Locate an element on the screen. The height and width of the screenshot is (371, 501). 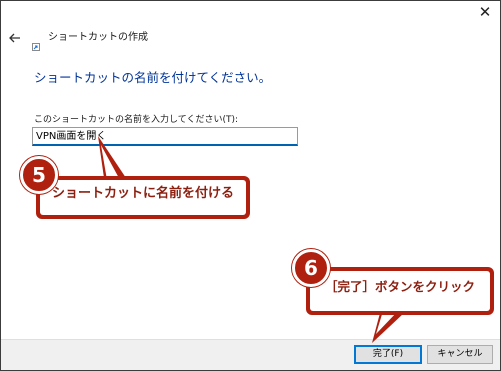
annotation-text-6: ［完了］ボタンをクリック is located at coordinates (399, 286).